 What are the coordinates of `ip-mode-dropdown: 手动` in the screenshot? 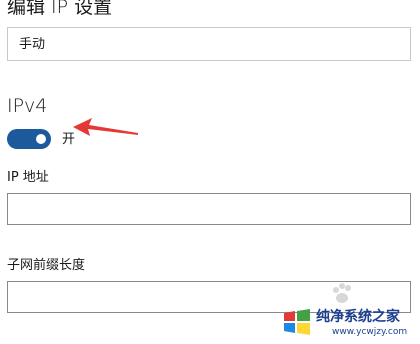 It's located at (209, 44).